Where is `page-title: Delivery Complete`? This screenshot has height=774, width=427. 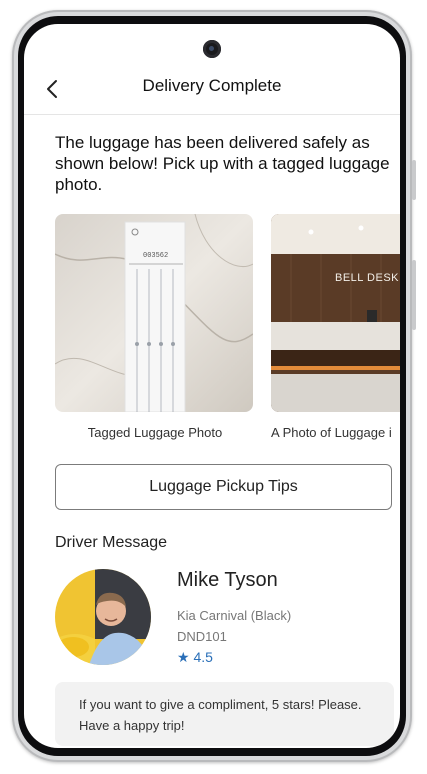
page-title: Delivery Complete is located at coordinates (212, 85).